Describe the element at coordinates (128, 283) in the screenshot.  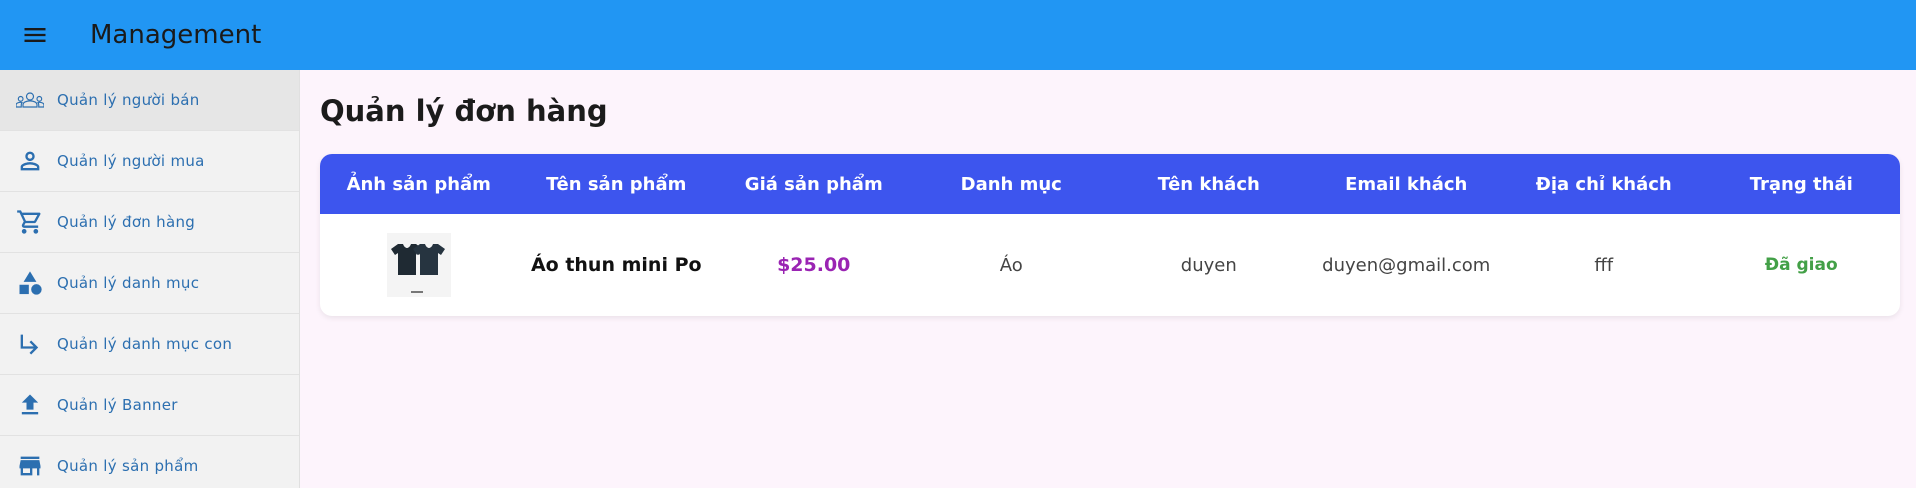
I see `sidebar-item-label: Quản lý danh mục` at that location.